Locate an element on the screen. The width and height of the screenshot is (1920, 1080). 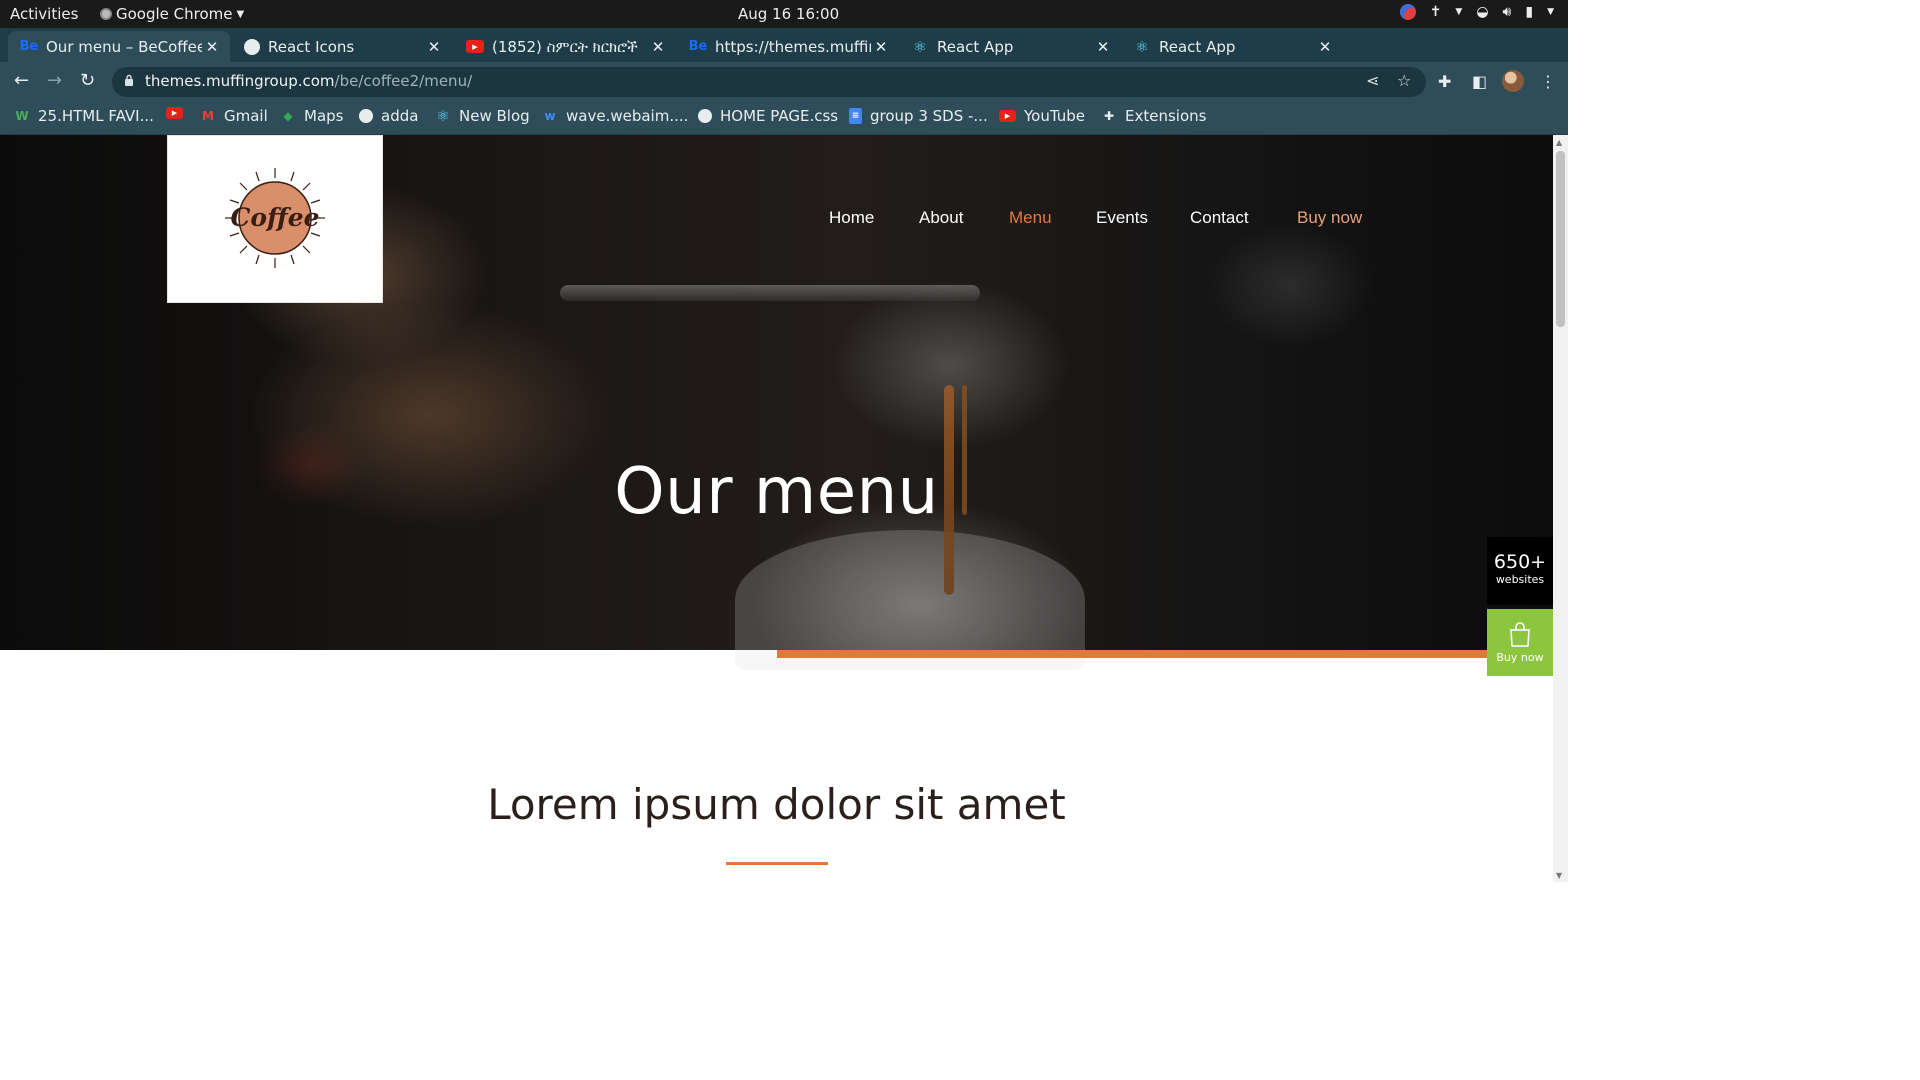
bookmark-home-page-css: HOME PAGE.css is located at coordinates (768, 116).